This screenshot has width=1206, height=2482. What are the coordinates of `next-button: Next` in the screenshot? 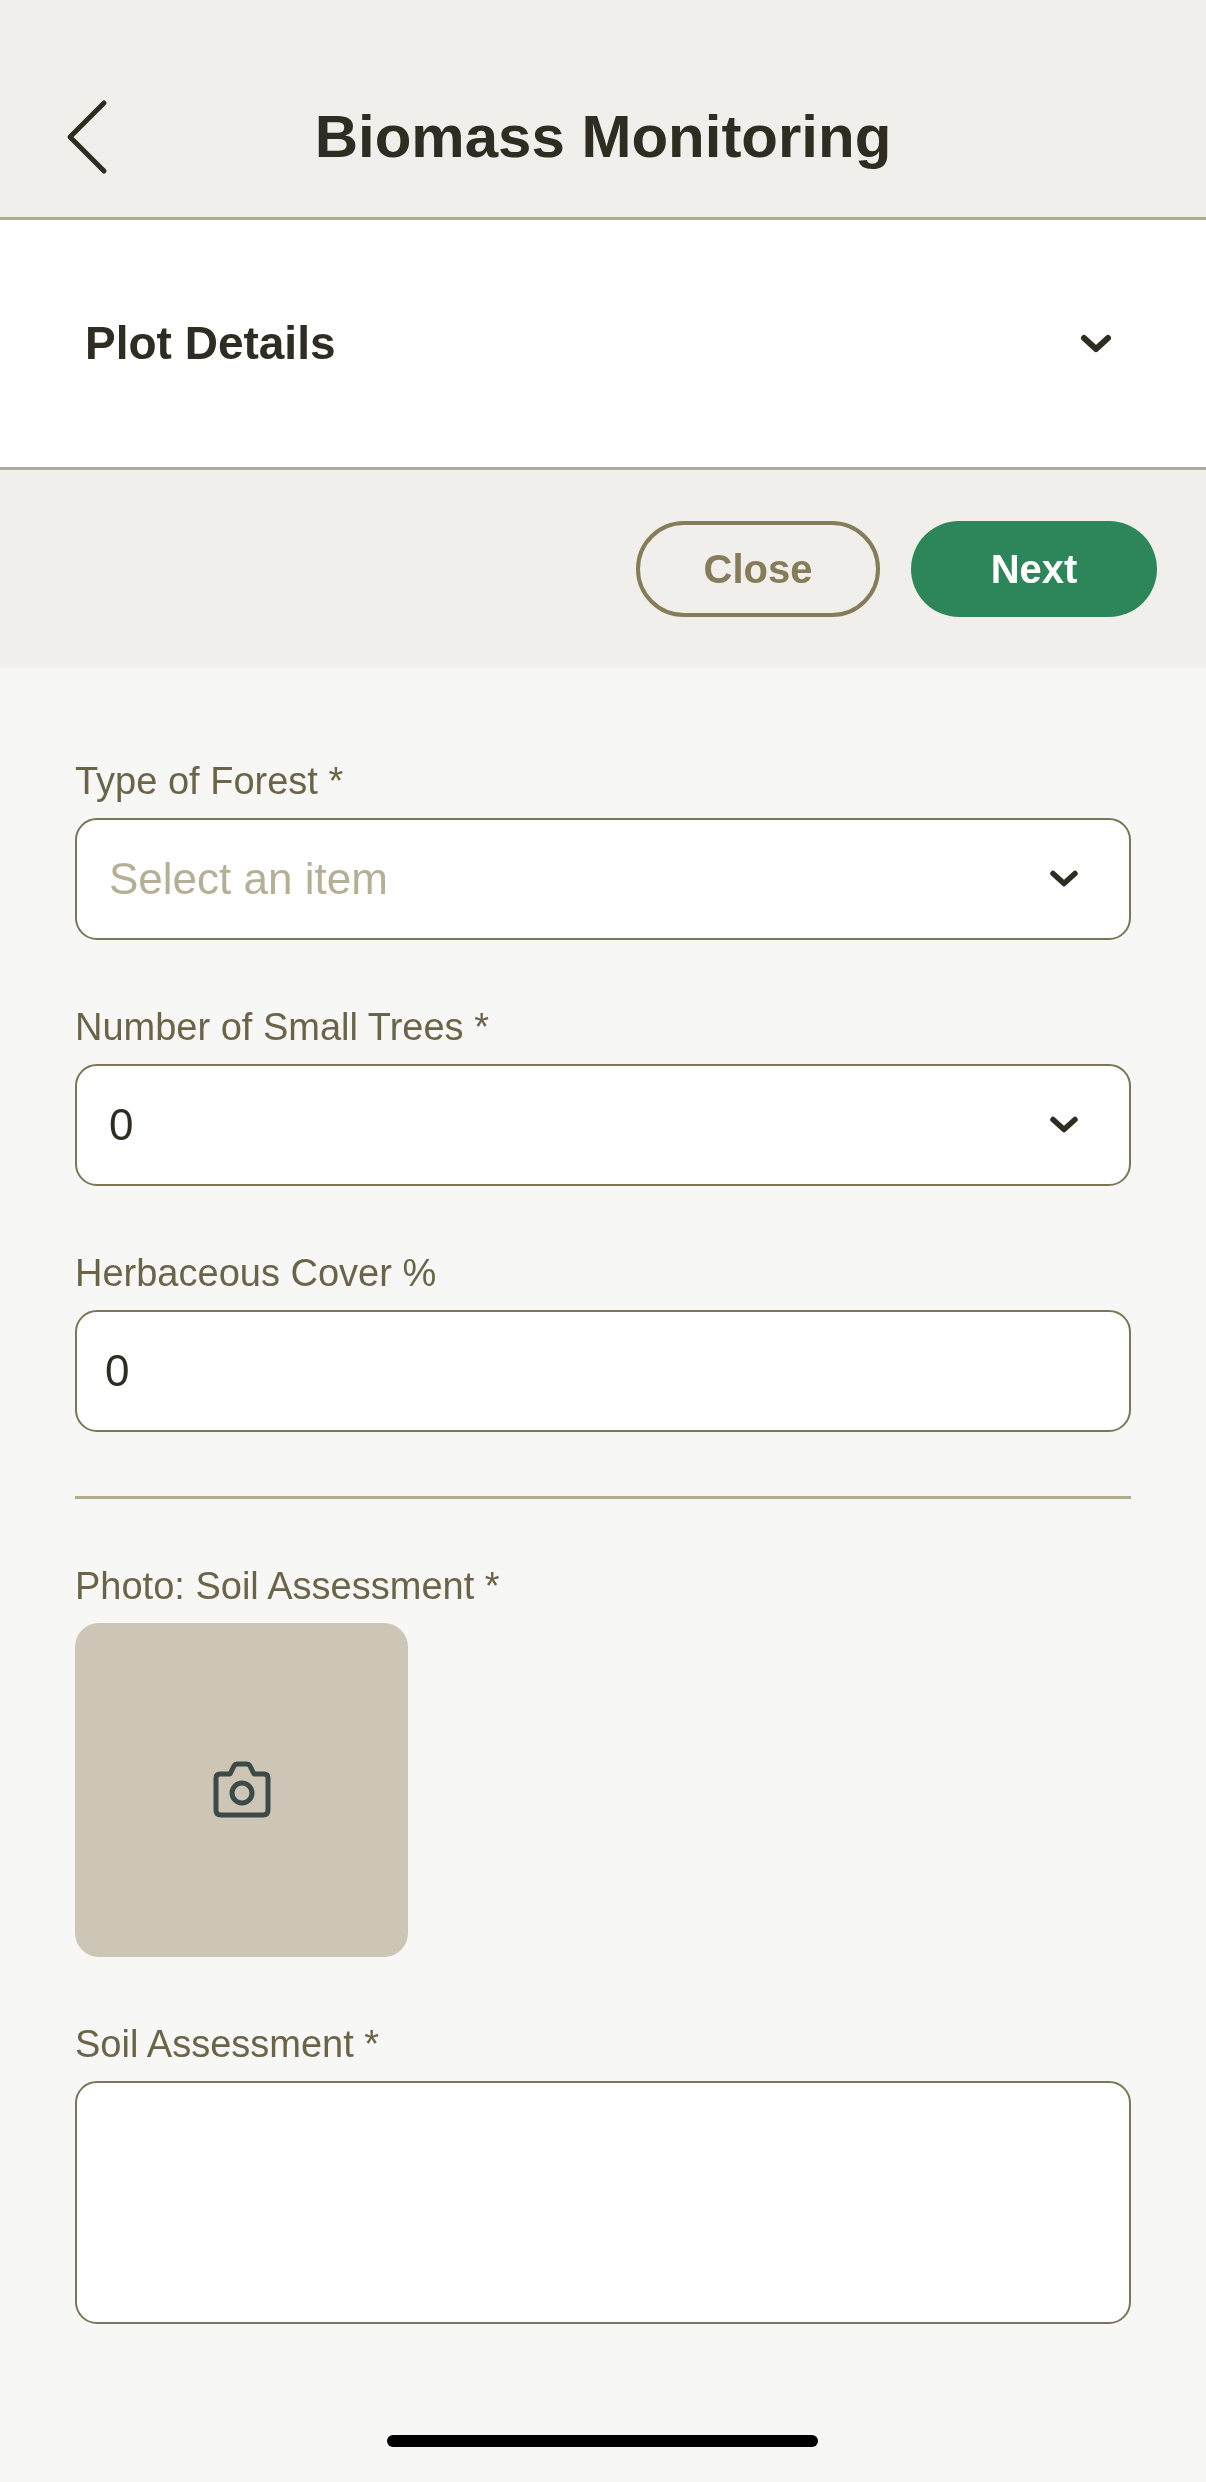 It's located at (1034, 569).